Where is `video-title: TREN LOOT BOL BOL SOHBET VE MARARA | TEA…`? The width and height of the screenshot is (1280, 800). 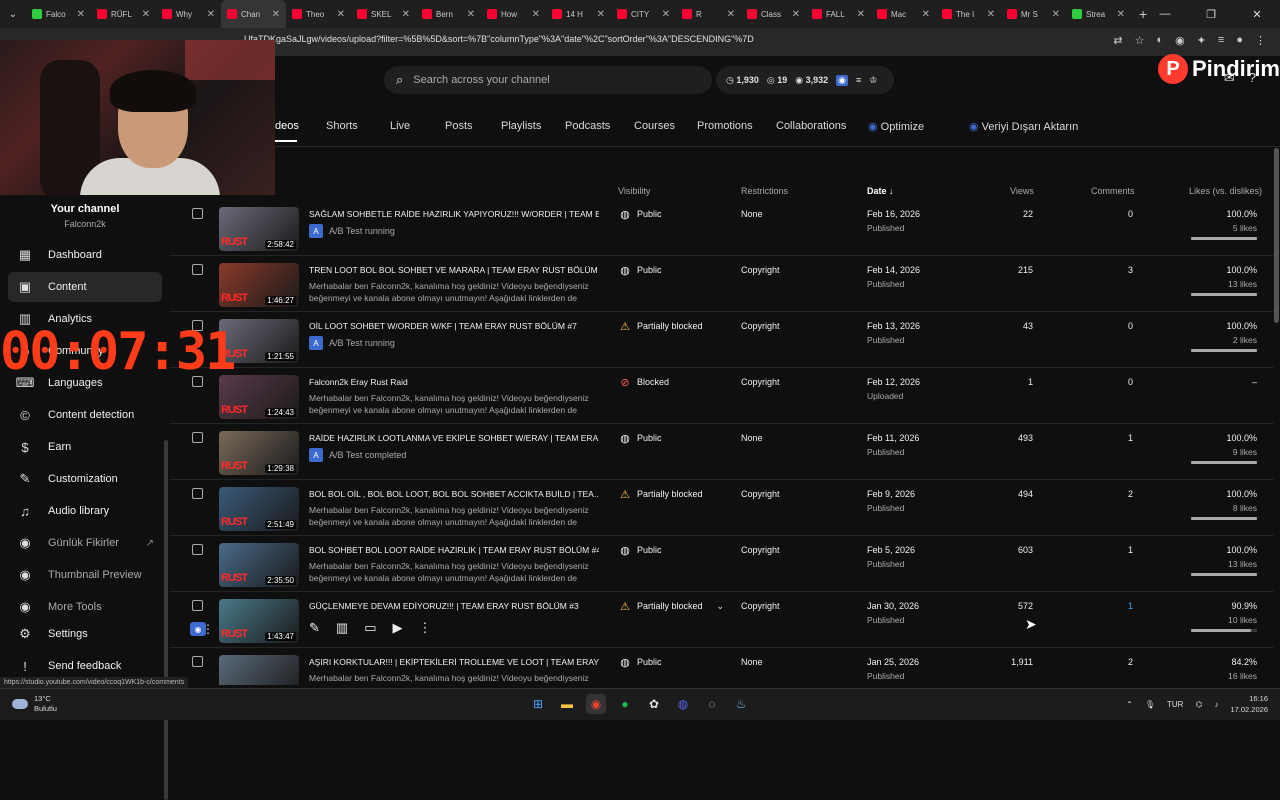
video-title: TREN LOOT BOL BOL SOHBET VE MARARA | TEA… is located at coordinates (454, 270).